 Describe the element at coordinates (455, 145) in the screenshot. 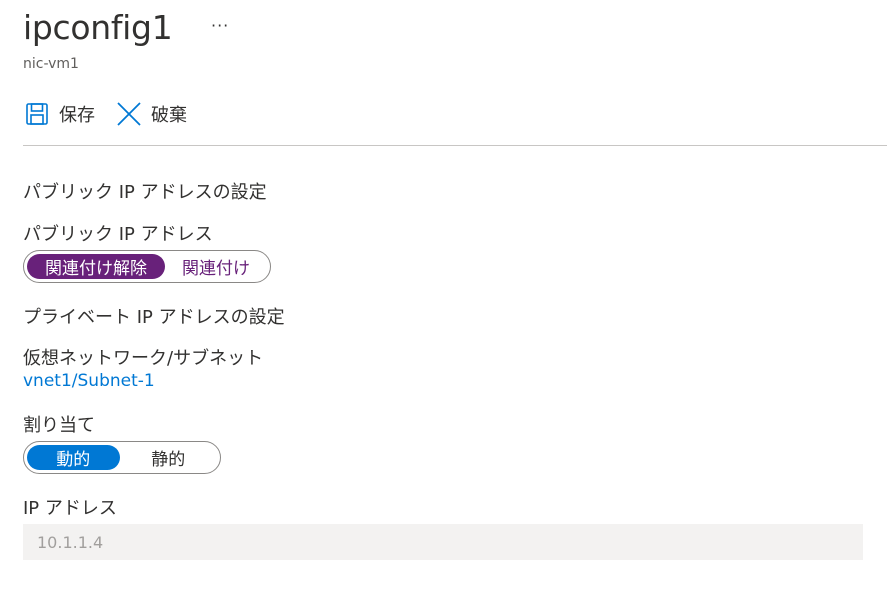

I see `toolbar-divider` at that location.